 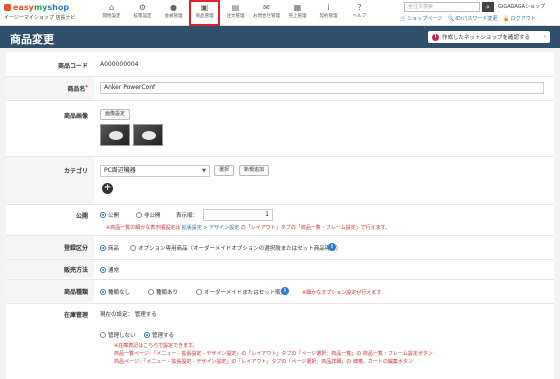 I want to click on nav-item-sales: ▦ 売上管理, so click(x=297, y=13).